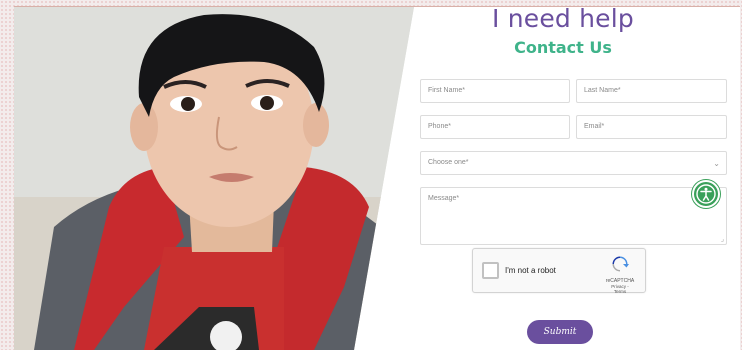 The image size is (742, 350). Describe the element at coordinates (563, 18) in the screenshot. I see `page-title: I need help` at that location.